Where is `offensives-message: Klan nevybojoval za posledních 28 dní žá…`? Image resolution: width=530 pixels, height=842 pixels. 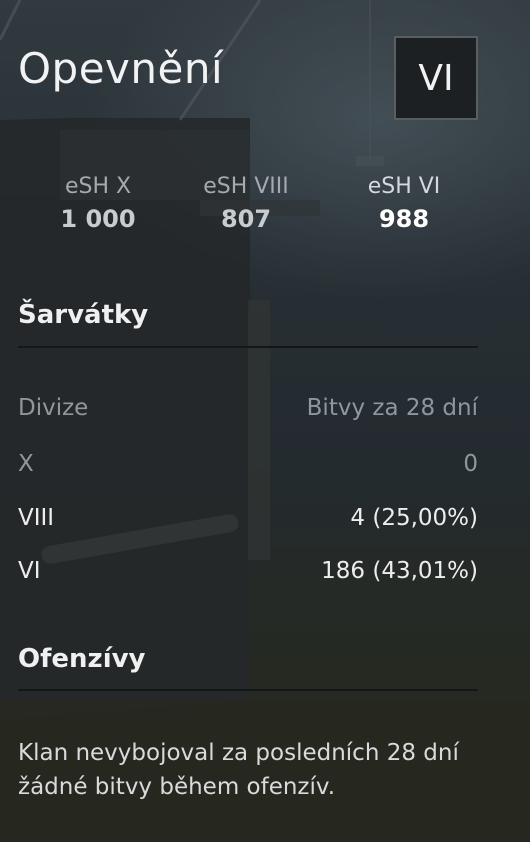
offensives-message: Klan nevybojoval za posledních 28 dní žá… is located at coordinates (238, 770).